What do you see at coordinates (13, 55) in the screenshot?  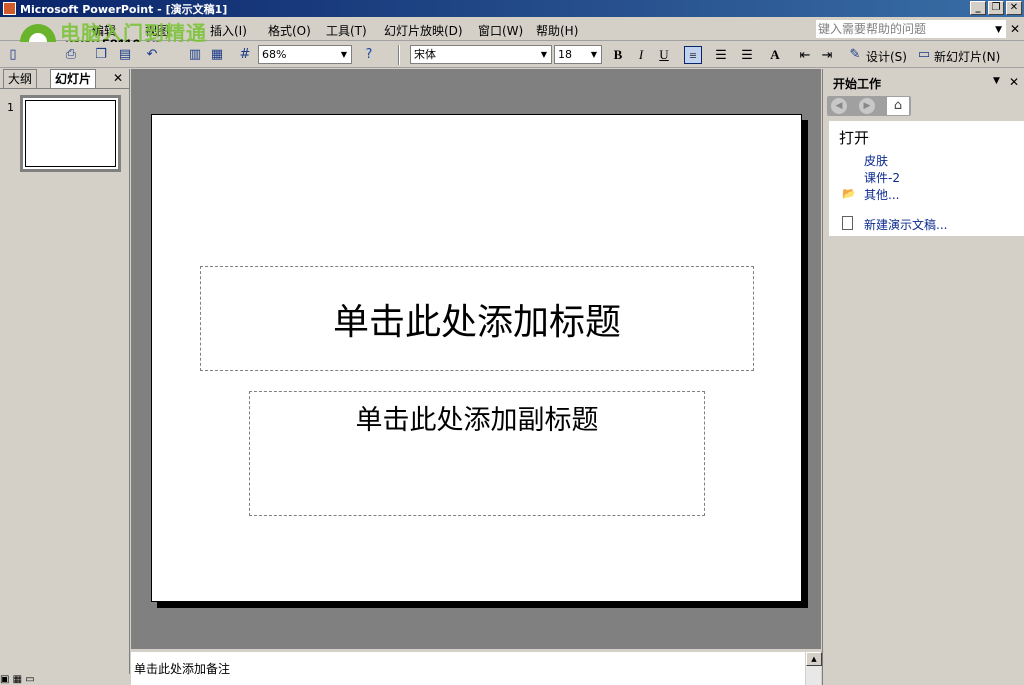 I see `new-document-icon: ▯` at bounding box center [13, 55].